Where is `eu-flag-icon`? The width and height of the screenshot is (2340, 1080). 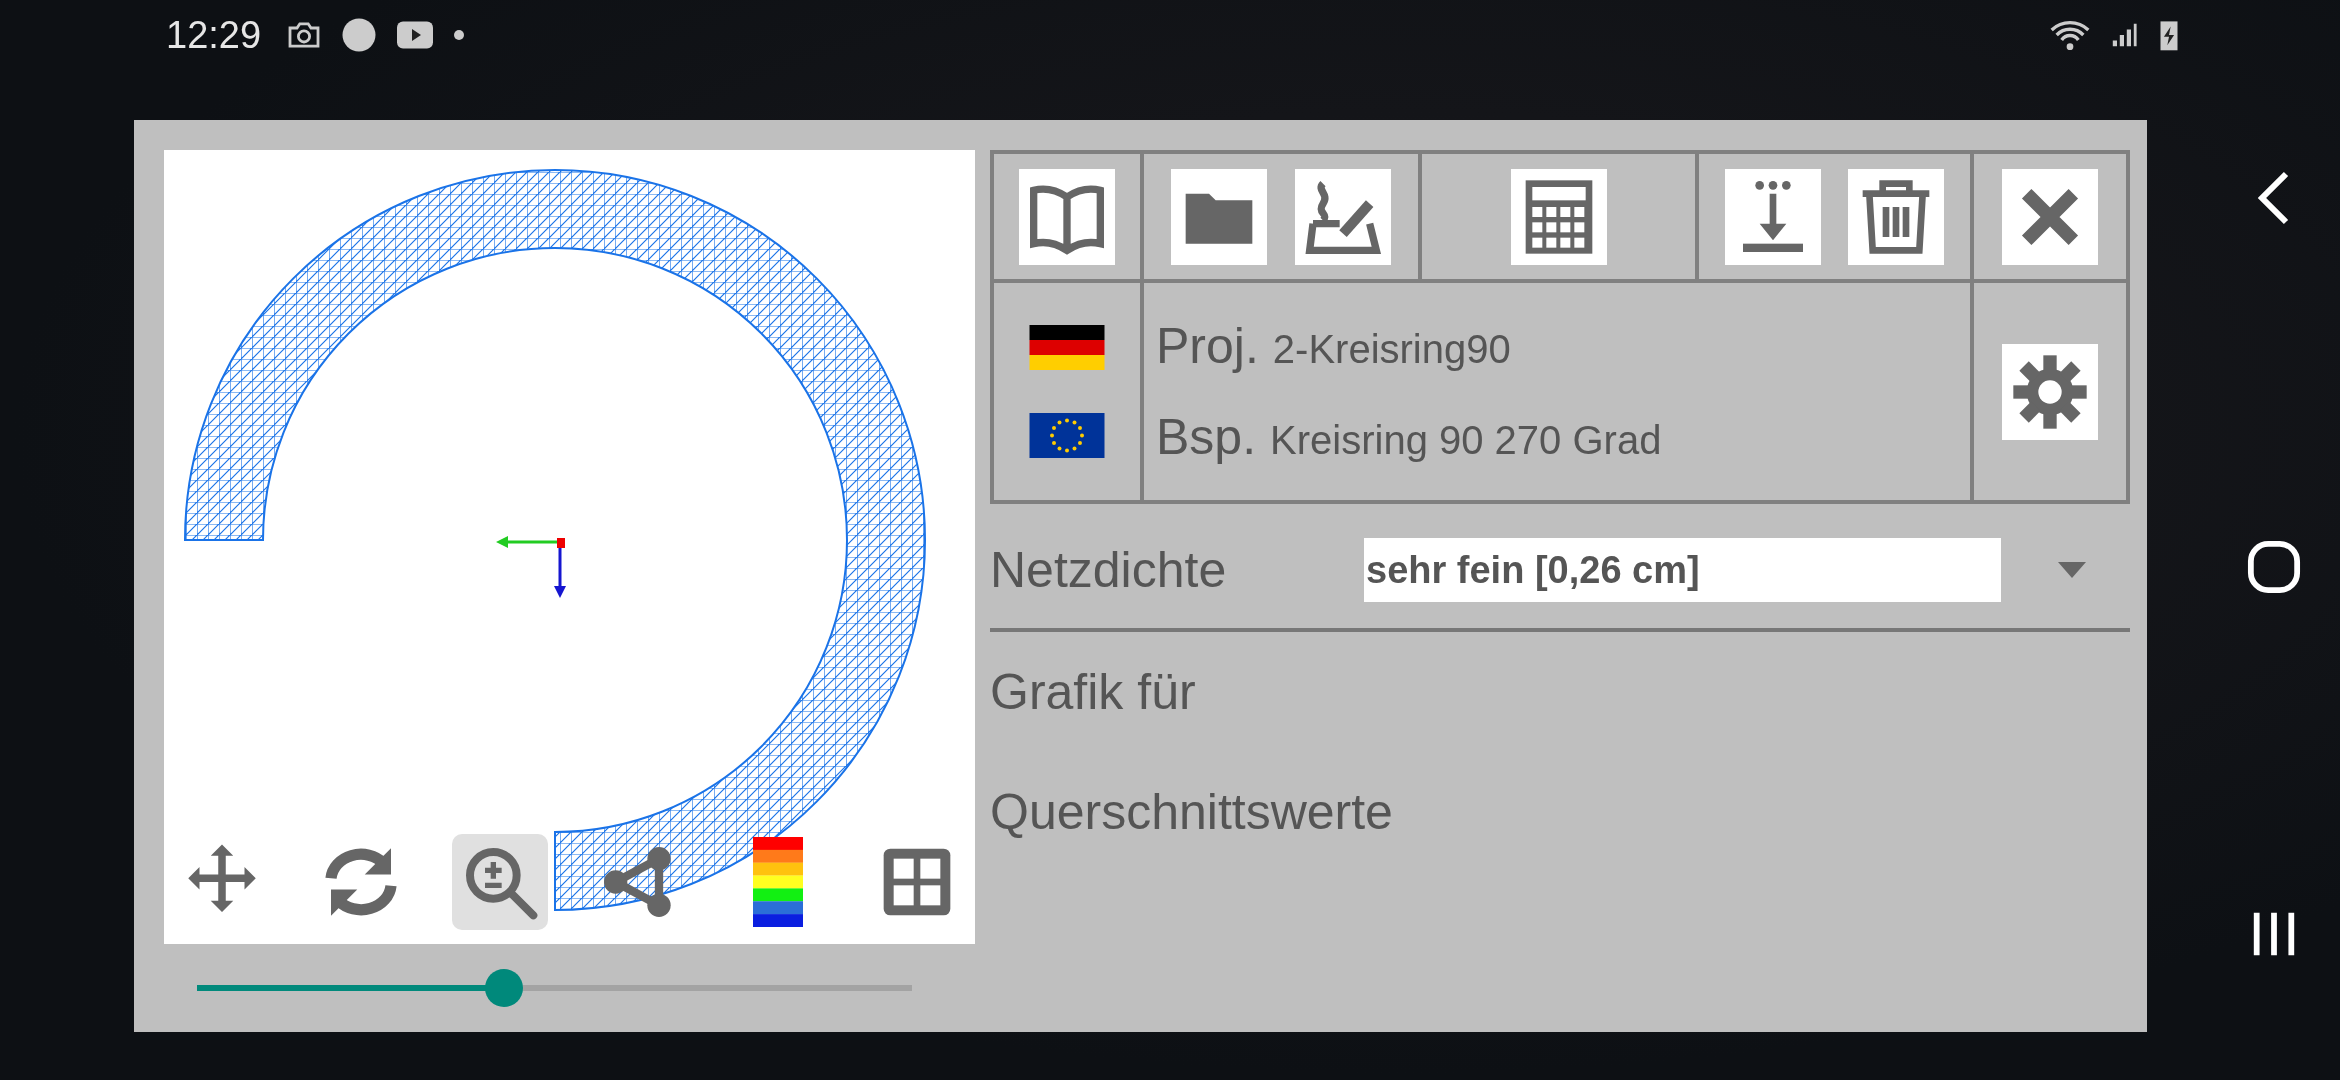
eu-flag-icon is located at coordinates (1067, 435).